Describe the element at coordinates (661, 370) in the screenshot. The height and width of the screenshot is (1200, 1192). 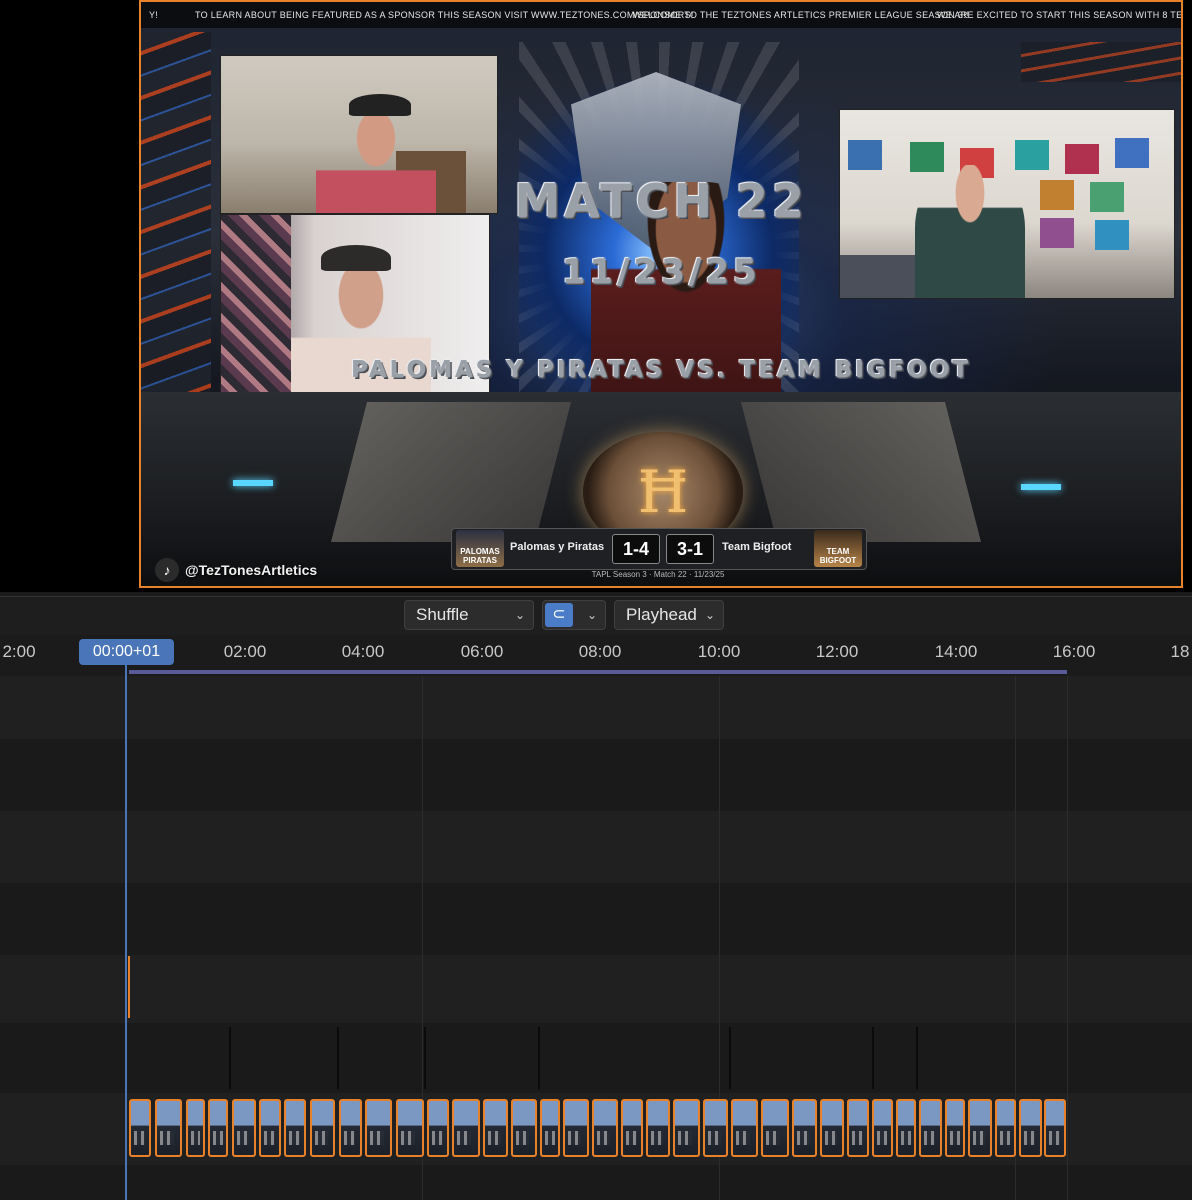
I see `matchup-title: PALOMAS Y PIRATAS VS. TEAM BIGFOOT` at that location.